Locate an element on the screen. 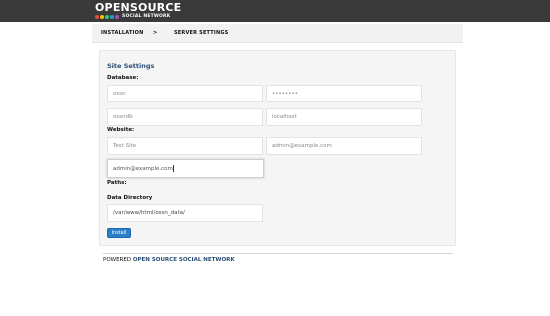  logo-subtitle: SOCIAL NETWORK is located at coordinates (146, 16).